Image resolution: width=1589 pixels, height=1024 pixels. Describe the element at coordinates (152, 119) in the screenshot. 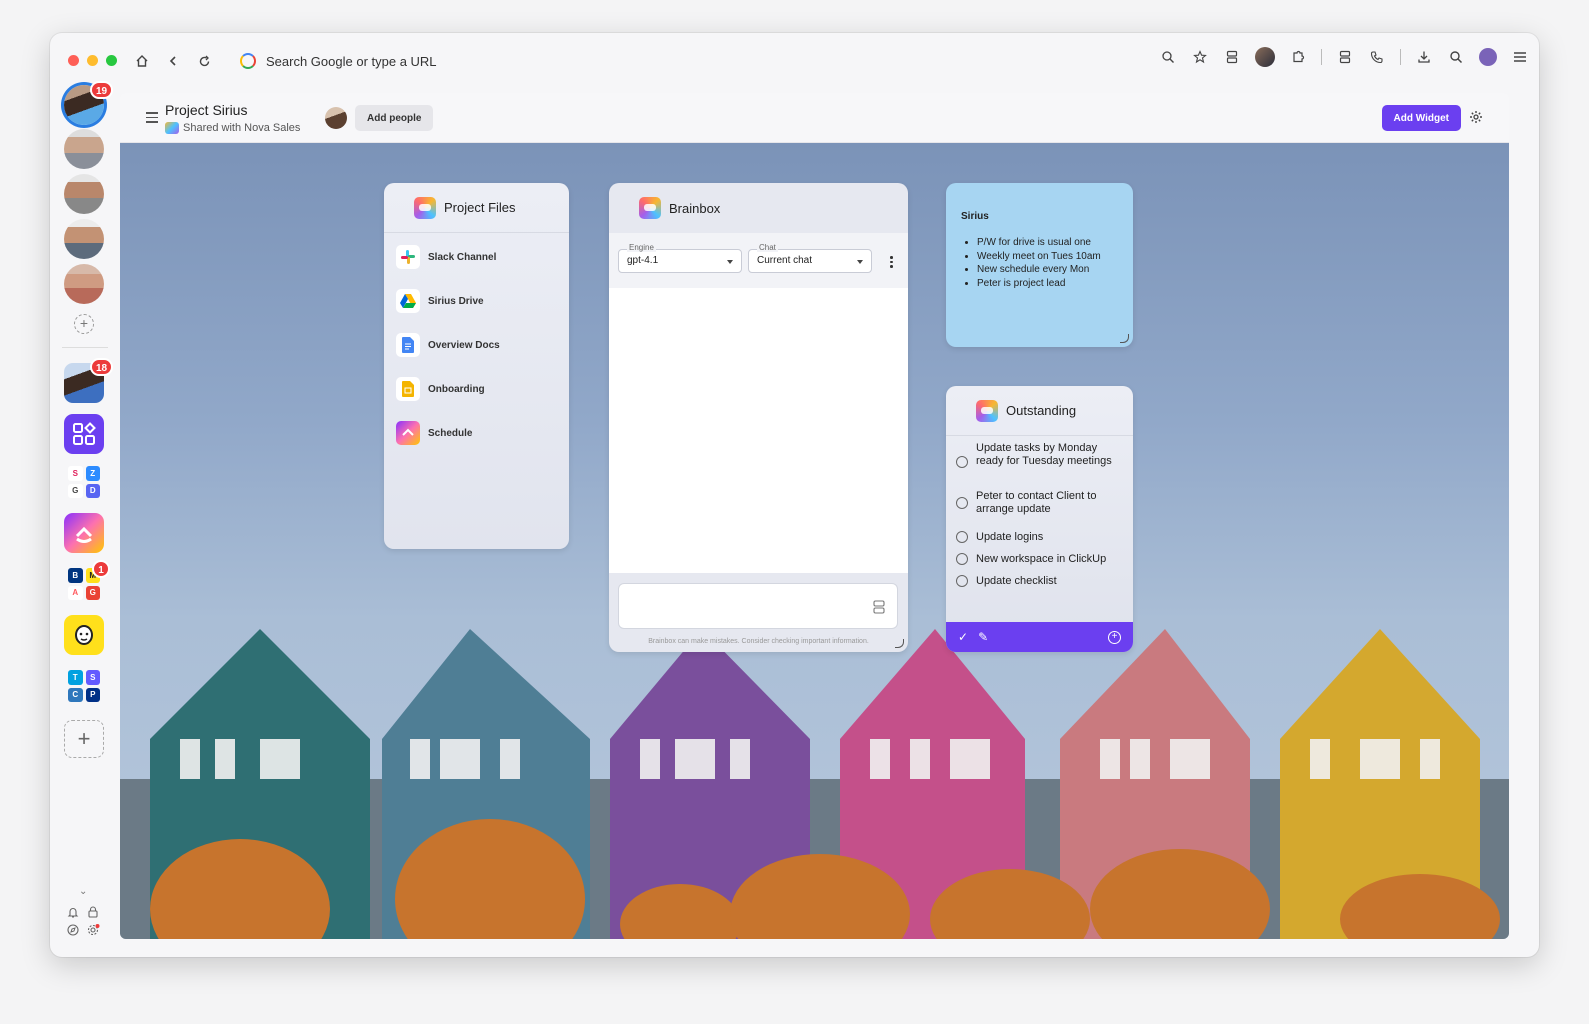

I see `hamburger-menu-icon` at that location.